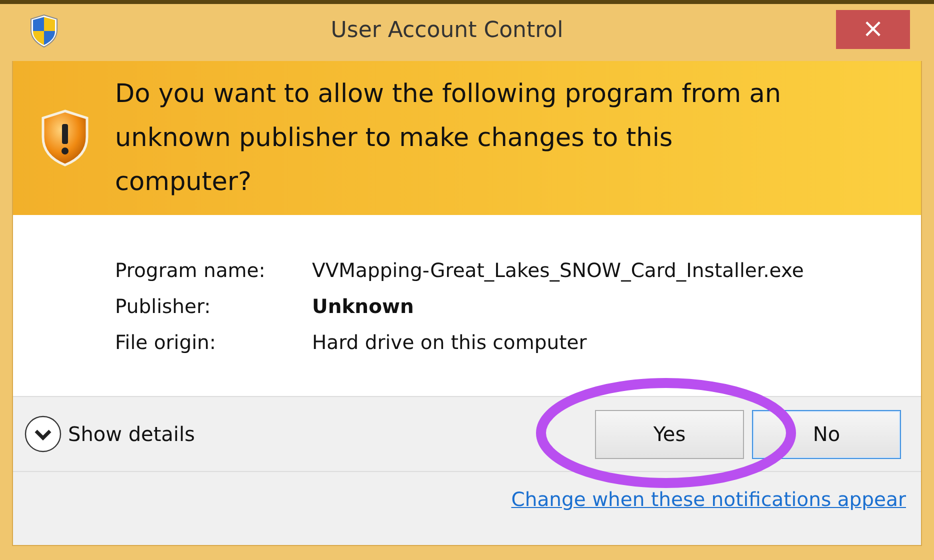 The width and height of the screenshot is (934, 560). Describe the element at coordinates (450, 343) in the screenshot. I see `detail-value: Hard drive on this computer` at that location.